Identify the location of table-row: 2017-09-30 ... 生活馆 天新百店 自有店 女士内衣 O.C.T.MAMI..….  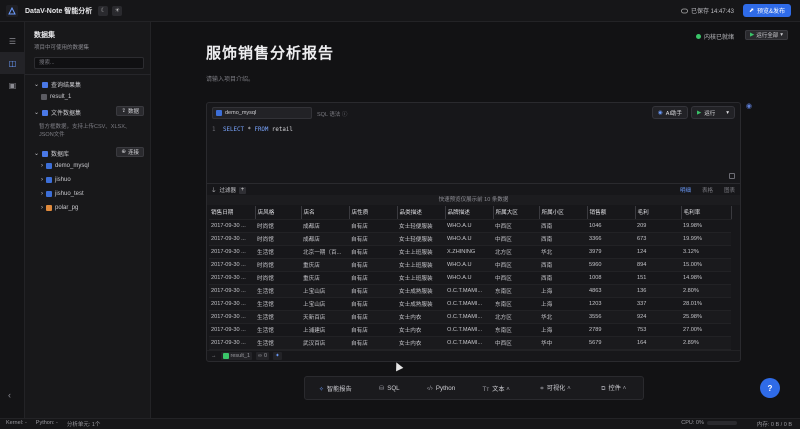
(470, 317).